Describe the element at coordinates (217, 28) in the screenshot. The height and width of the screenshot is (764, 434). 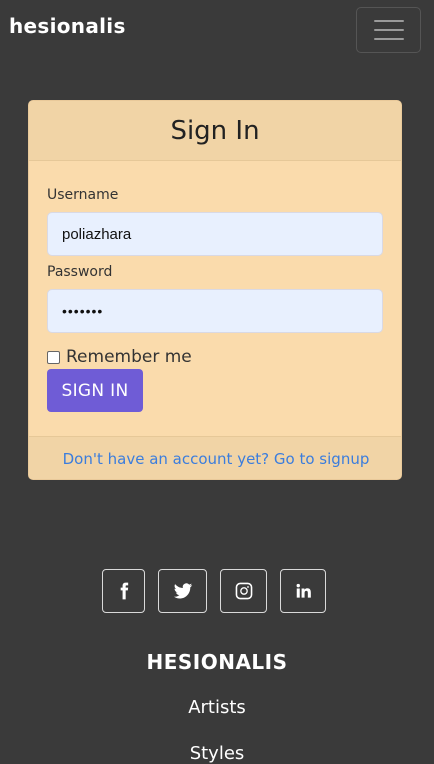
I see `navbar: hesionalis` at that location.